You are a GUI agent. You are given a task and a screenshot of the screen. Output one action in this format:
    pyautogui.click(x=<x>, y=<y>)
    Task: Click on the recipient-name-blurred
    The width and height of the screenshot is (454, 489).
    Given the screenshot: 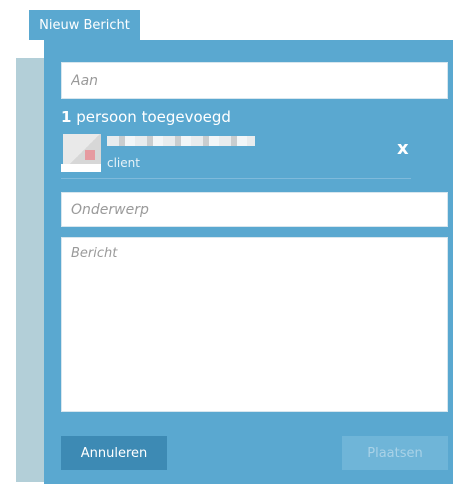 What is the action you would take?
    pyautogui.click(x=181, y=141)
    